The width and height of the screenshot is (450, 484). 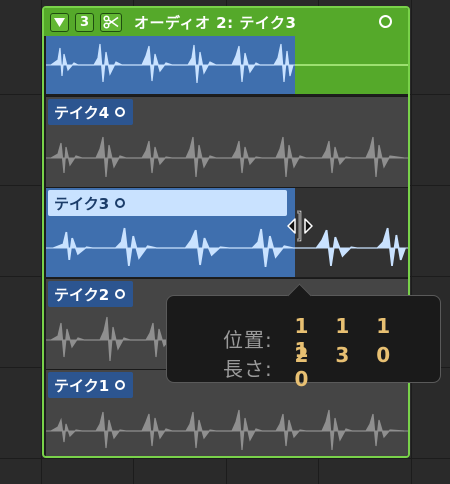 What do you see at coordinates (300, 226) in the screenshot?
I see `resize-cursor-icon` at bounding box center [300, 226].